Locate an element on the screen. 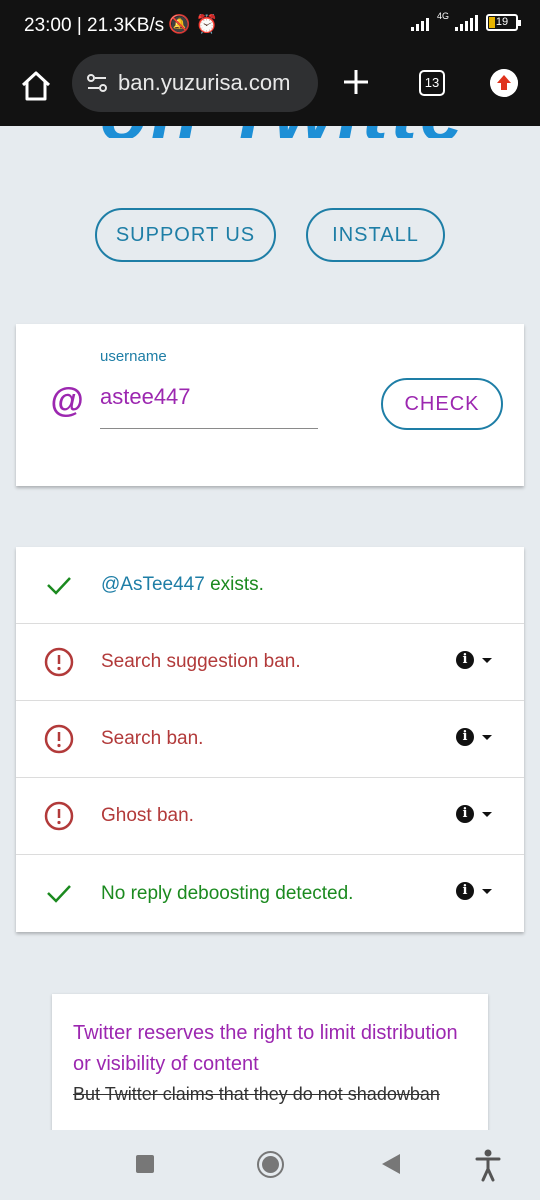  result-text: No reply deboosting detected. is located at coordinates (227, 893).